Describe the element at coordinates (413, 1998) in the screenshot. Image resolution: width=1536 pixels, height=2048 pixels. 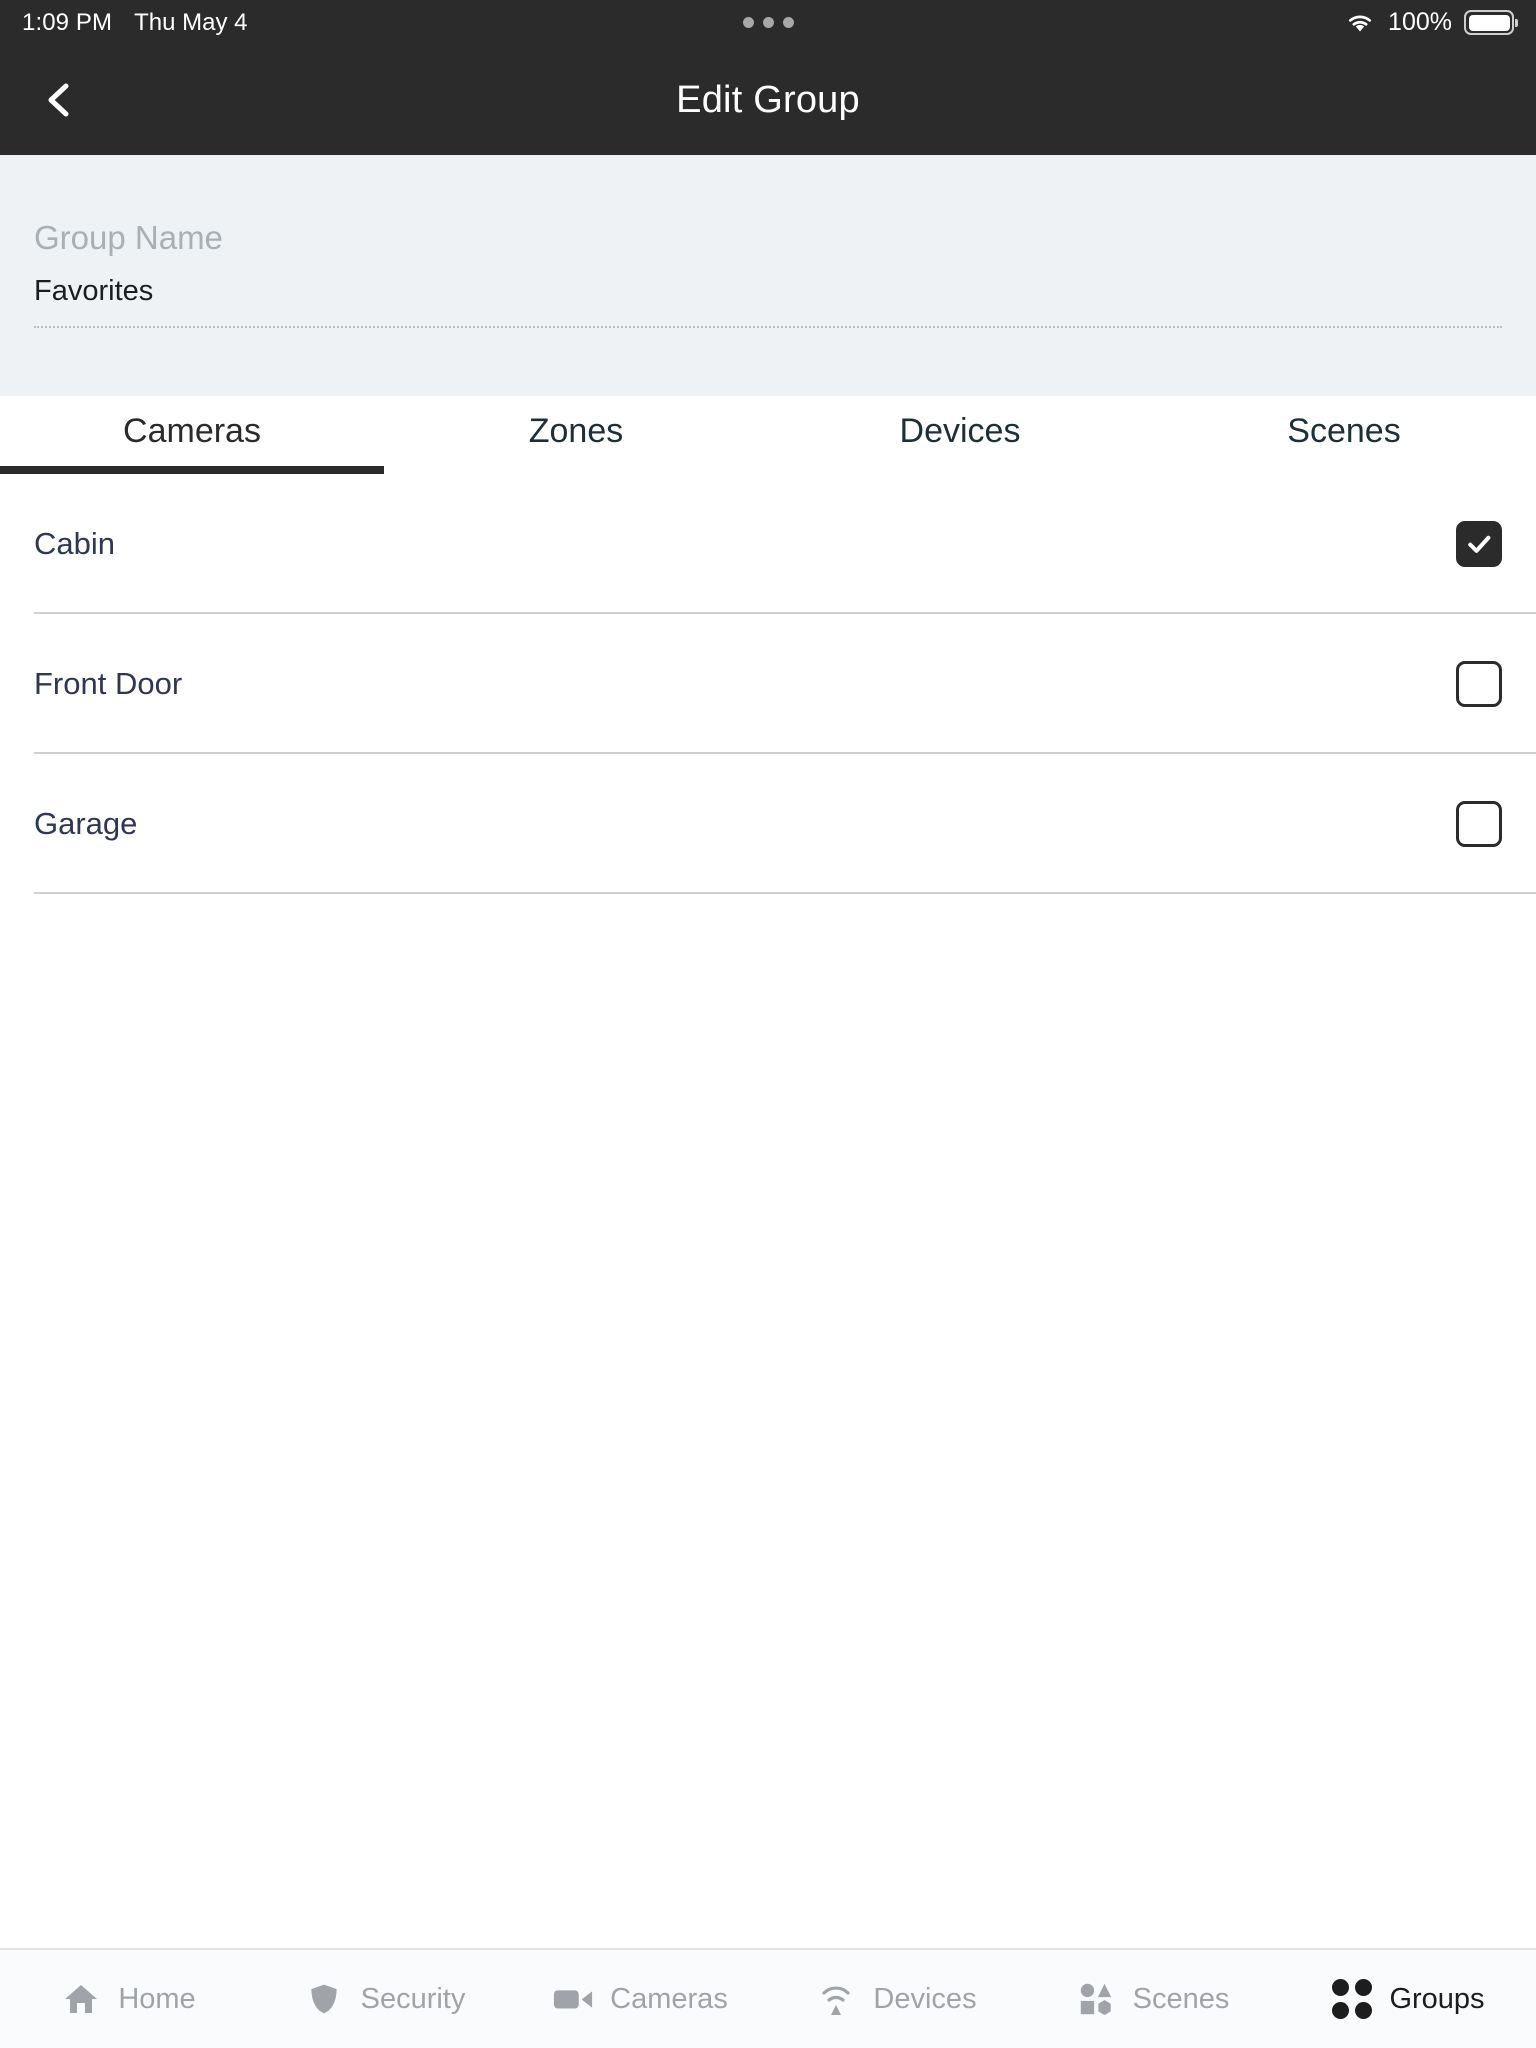
I see `tabbar-item-security-label: Security` at that location.